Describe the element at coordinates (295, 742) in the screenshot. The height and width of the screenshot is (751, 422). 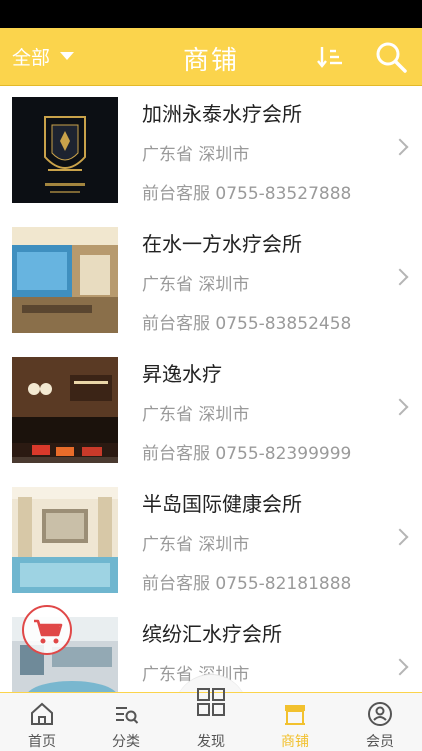
I see `nav-shop-label: 商铺` at that location.